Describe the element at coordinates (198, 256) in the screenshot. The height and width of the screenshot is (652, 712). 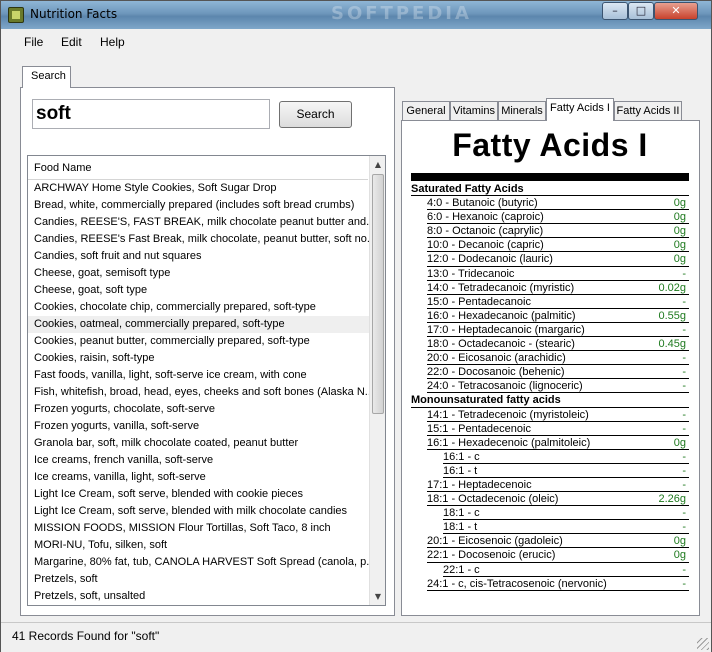
I see `list-item: Candies, soft fruit and nut squares` at that location.